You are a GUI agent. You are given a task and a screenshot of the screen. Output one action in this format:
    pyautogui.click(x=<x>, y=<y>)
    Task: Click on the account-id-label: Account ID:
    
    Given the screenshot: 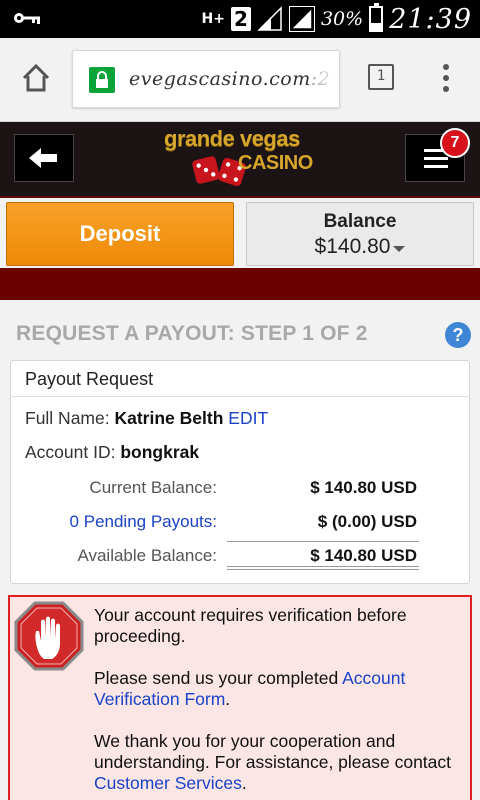 What is the action you would take?
    pyautogui.click(x=70, y=452)
    